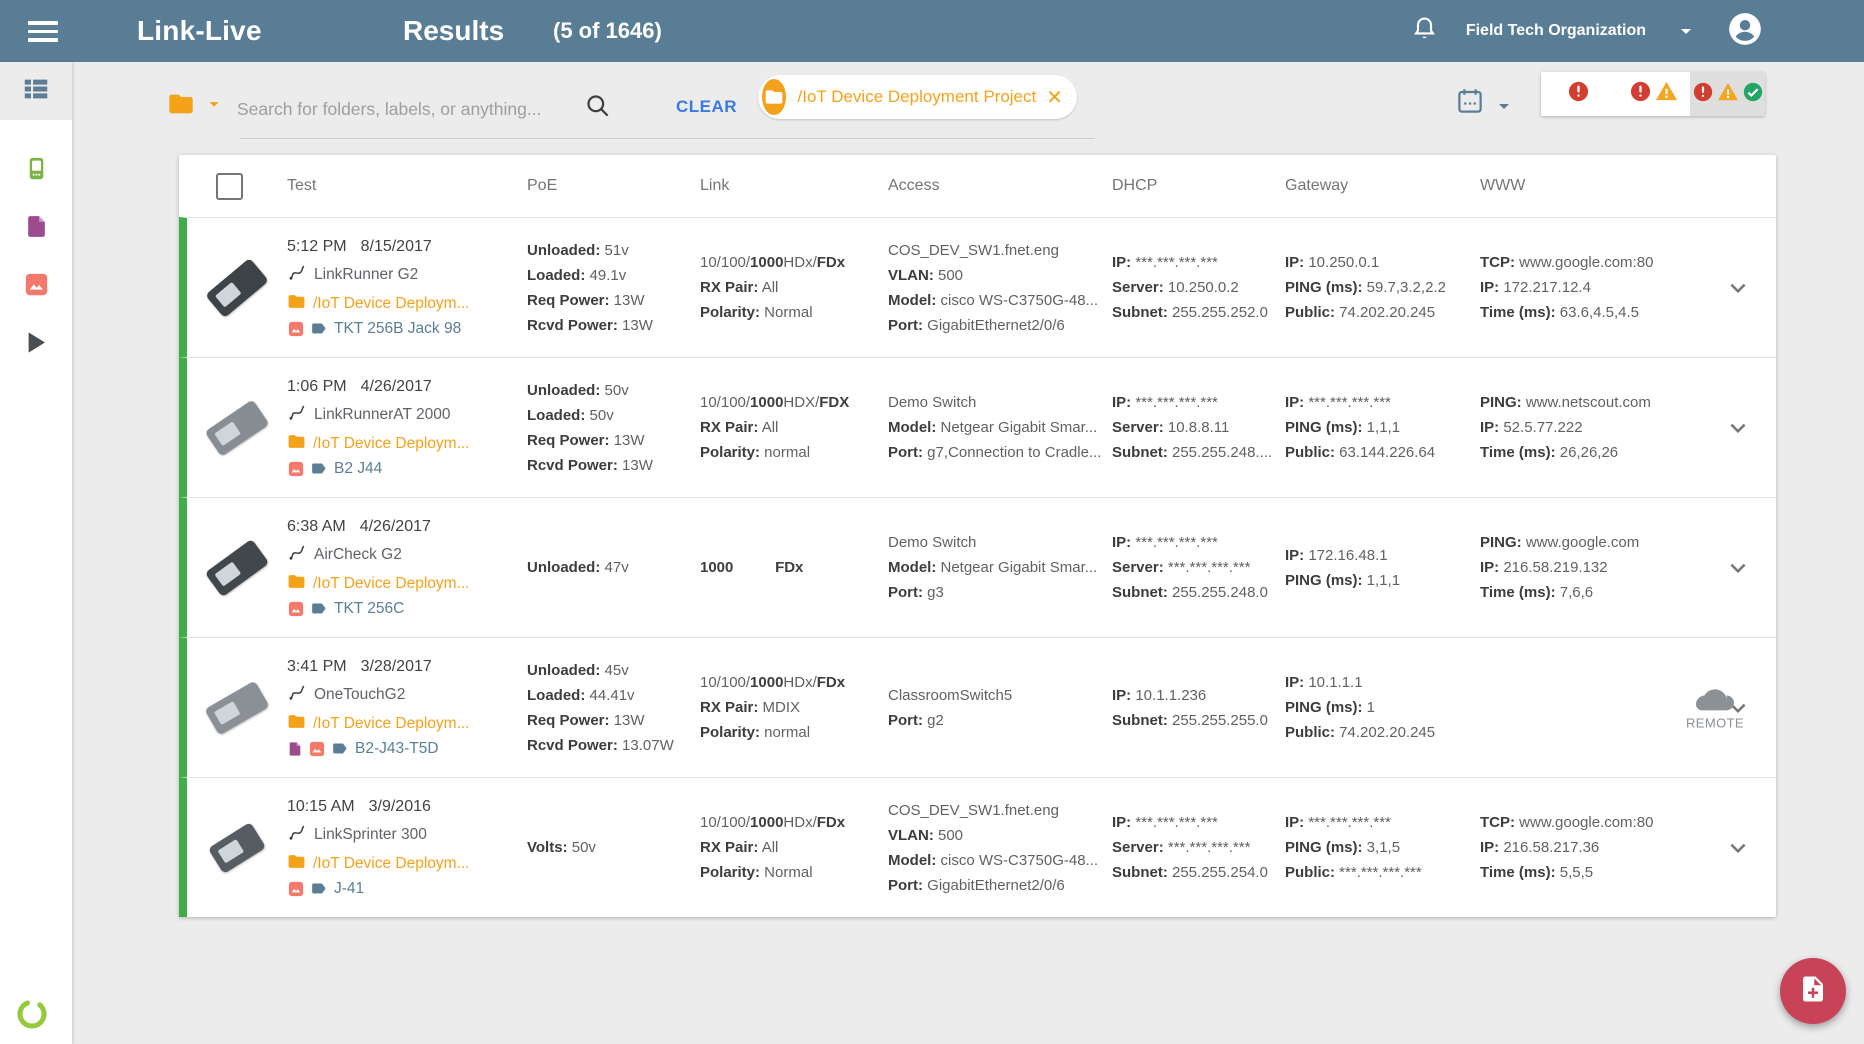 Image resolution: width=1864 pixels, height=1044 pixels. What do you see at coordinates (1745, 31) in the screenshot?
I see `account-avatar-icon` at bounding box center [1745, 31].